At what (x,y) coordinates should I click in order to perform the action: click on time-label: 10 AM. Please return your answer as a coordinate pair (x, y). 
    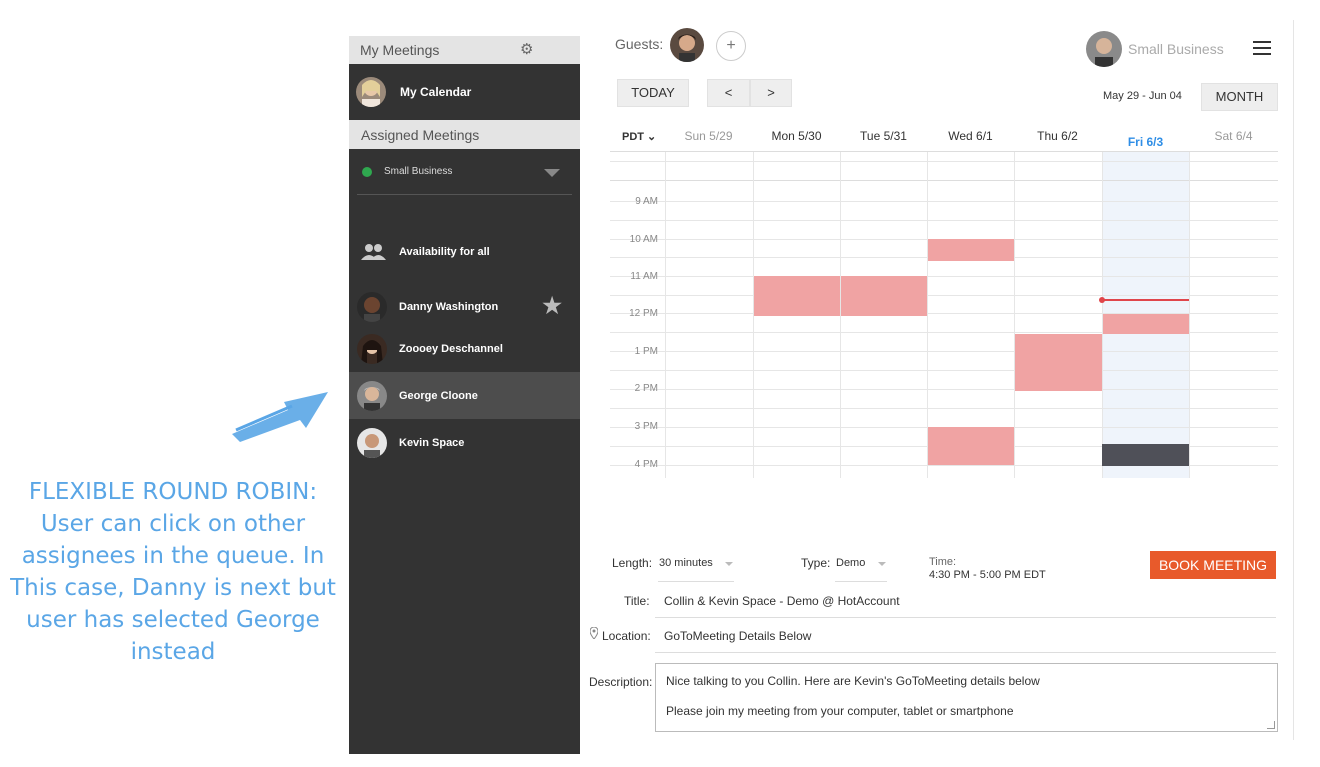
    Looking at the image, I should click on (643, 239).